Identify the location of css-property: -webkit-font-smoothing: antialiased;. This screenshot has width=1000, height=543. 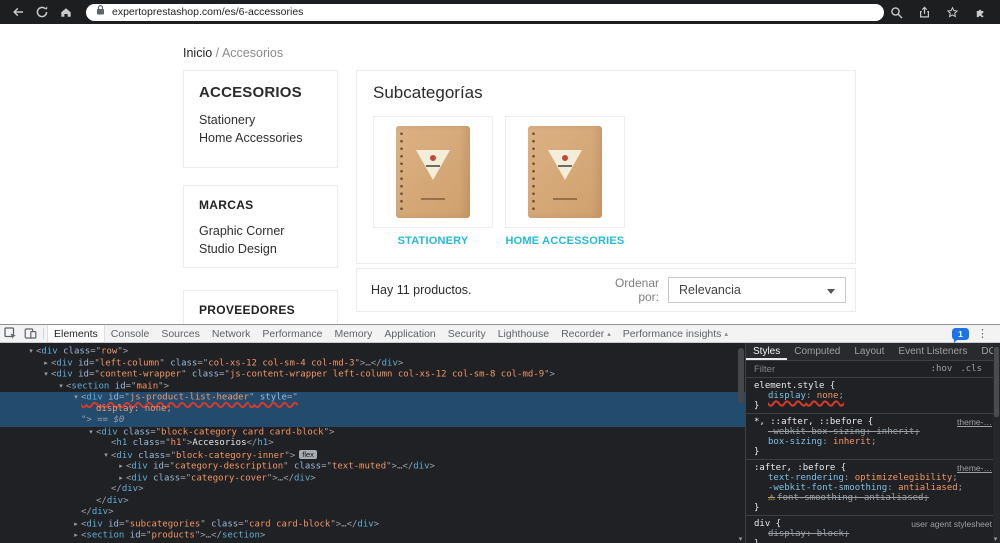
(873, 488).